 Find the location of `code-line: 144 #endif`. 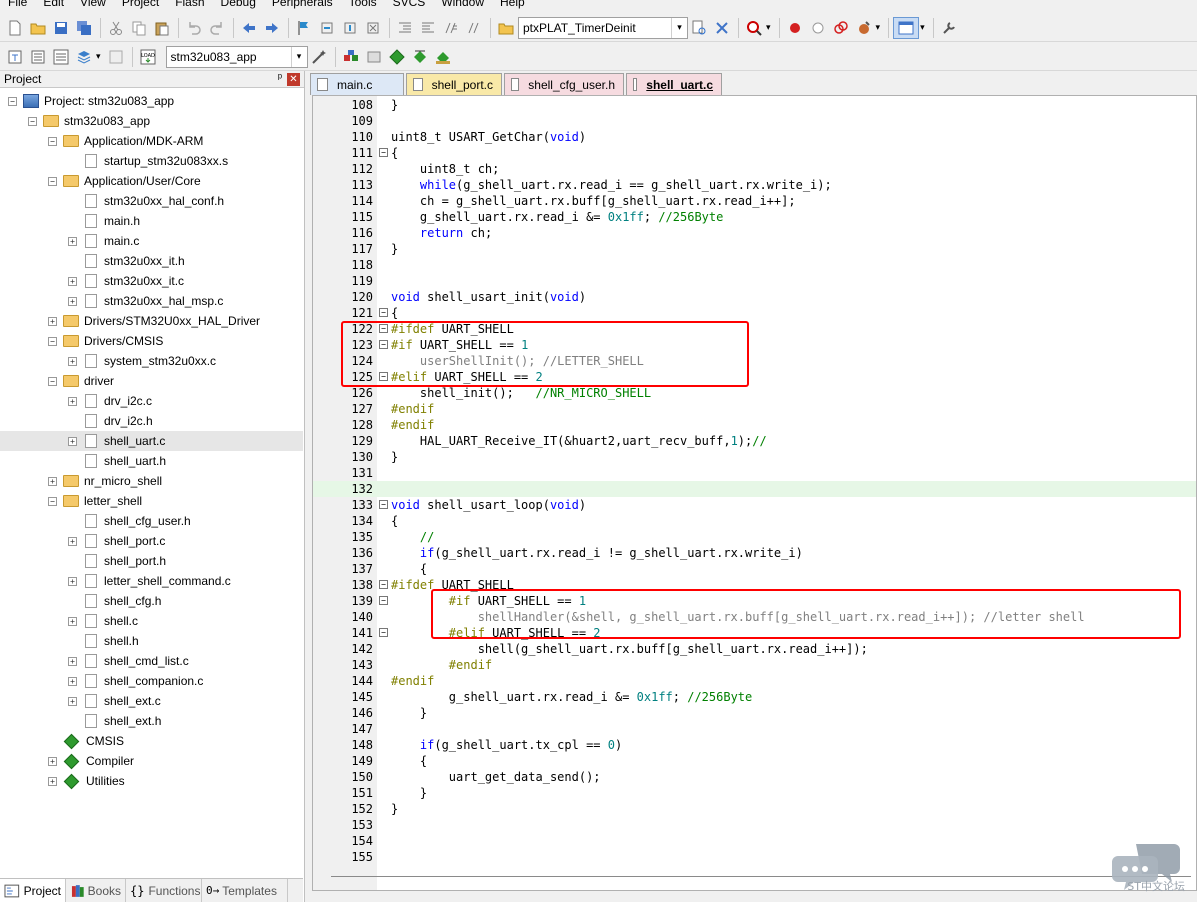

code-line: 144 #endif is located at coordinates (754, 681).